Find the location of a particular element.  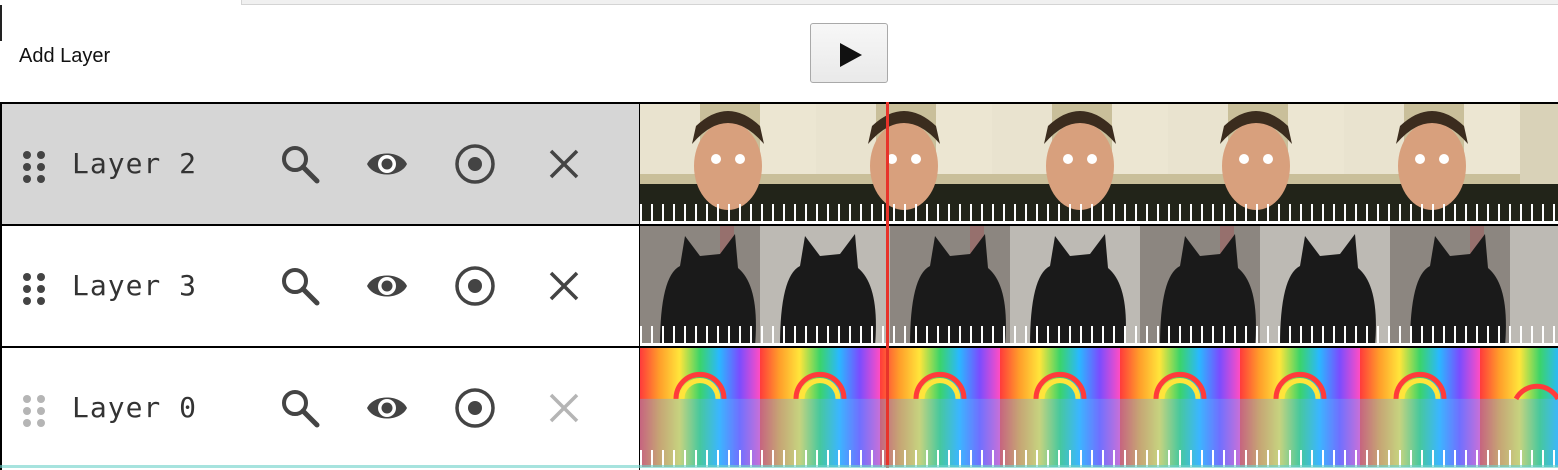

layer-controls: Layer 3 is located at coordinates (320, 286).